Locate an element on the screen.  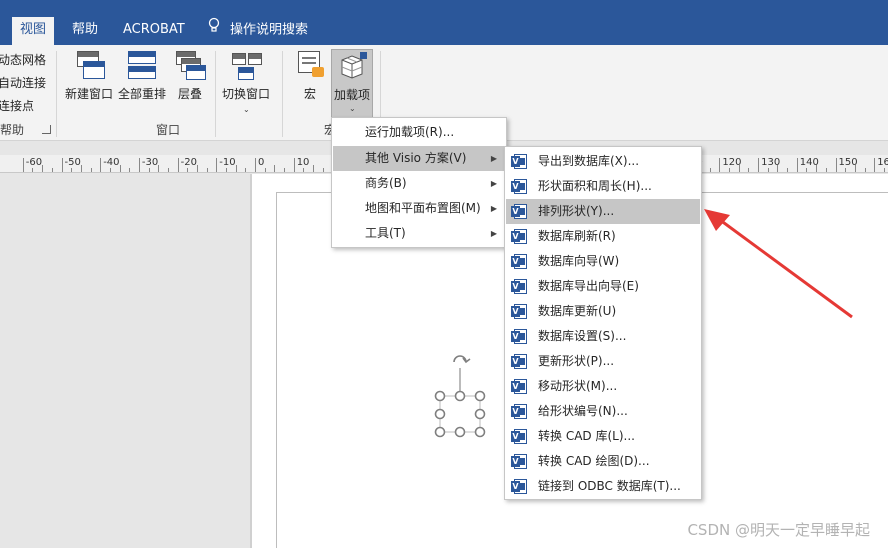
submenu-item: V 数据库向导(W) is located at coordinates (603, 261).